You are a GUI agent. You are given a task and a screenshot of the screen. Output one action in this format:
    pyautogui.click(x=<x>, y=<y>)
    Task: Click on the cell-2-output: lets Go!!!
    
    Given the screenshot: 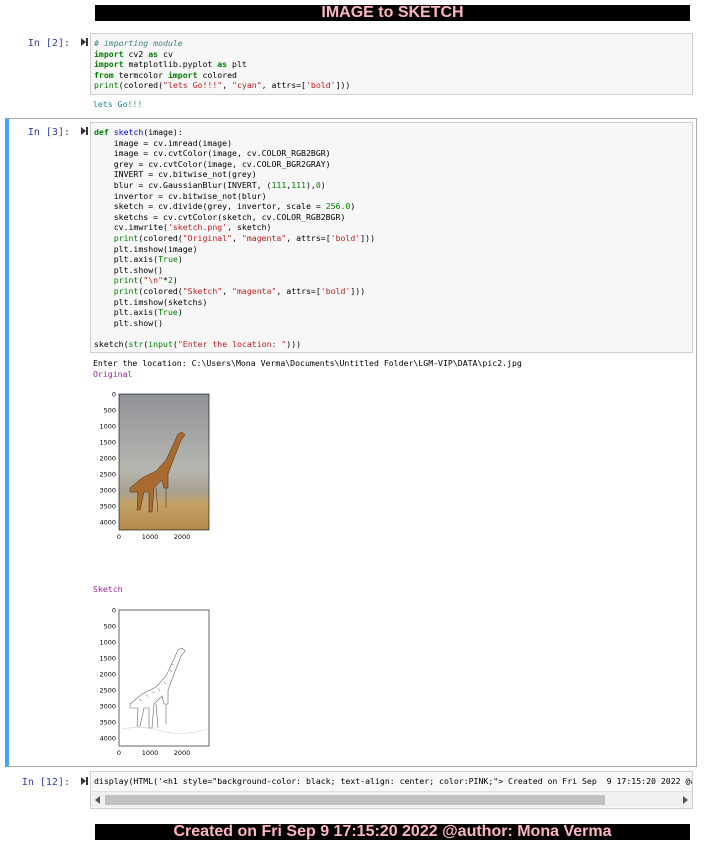 What is the action you would take?
    pyautogui.click(x=118, y=104)
    